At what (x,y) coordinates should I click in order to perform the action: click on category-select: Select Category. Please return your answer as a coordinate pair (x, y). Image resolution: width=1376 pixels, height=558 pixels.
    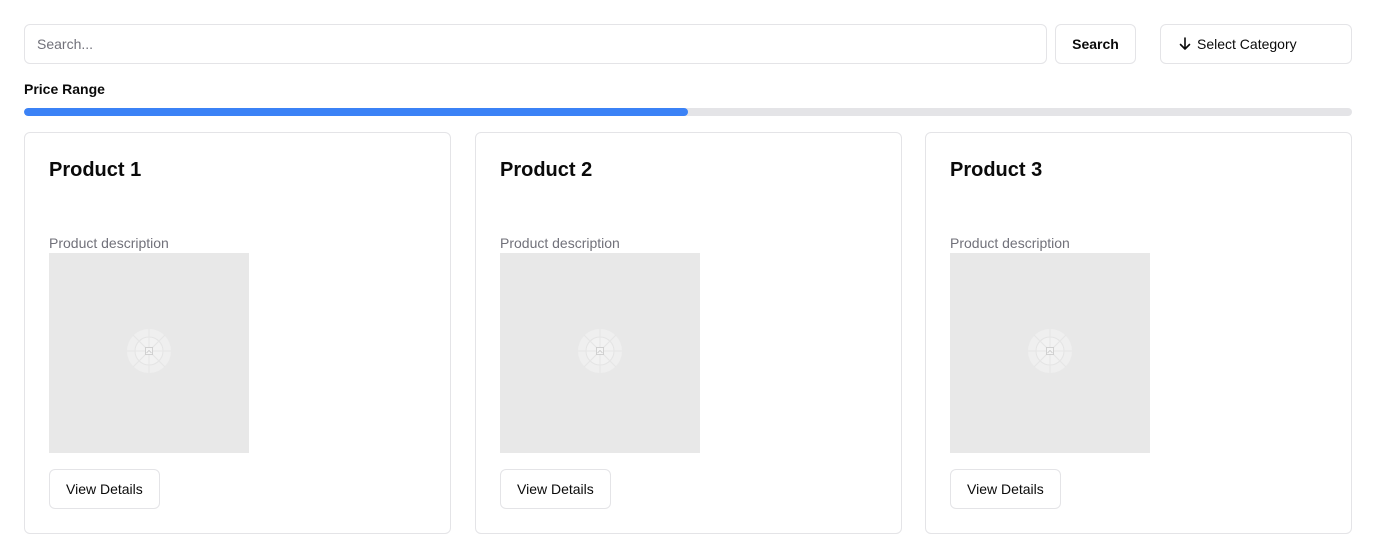
    Looking at the image, I should click on (1256, 44).